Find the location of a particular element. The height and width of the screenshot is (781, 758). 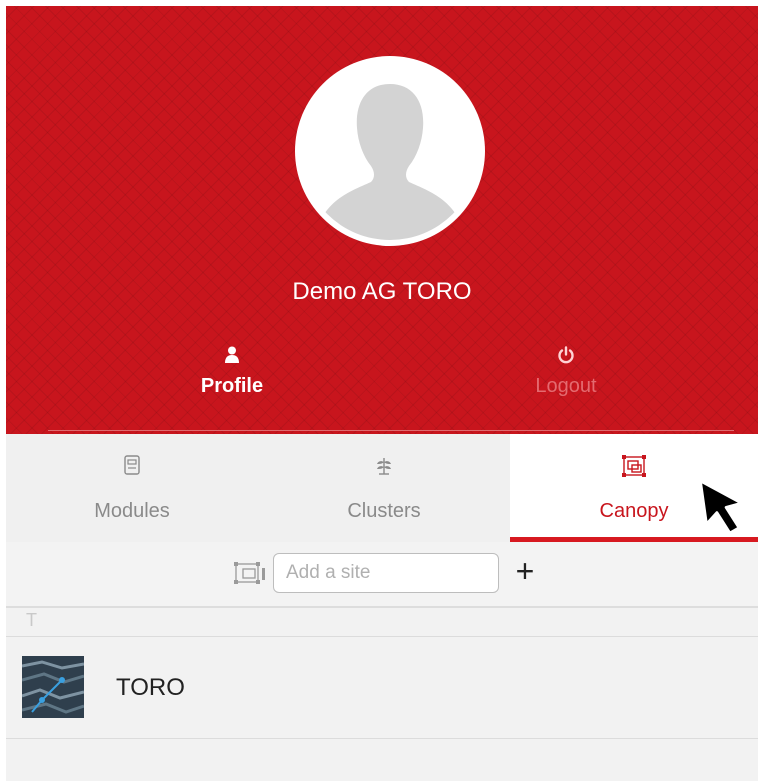

add-site-bar: + is located at coordinates (382, 575).